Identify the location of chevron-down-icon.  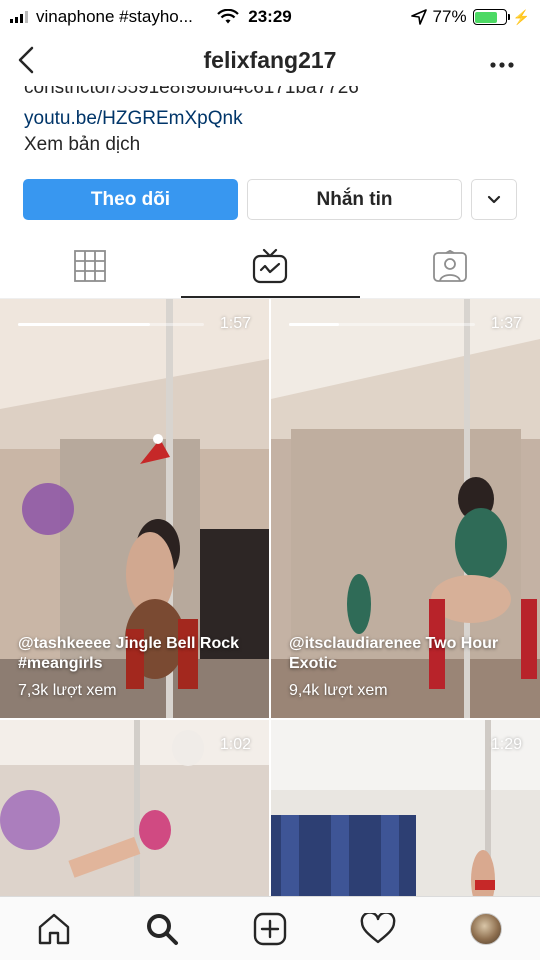
(494, 199).